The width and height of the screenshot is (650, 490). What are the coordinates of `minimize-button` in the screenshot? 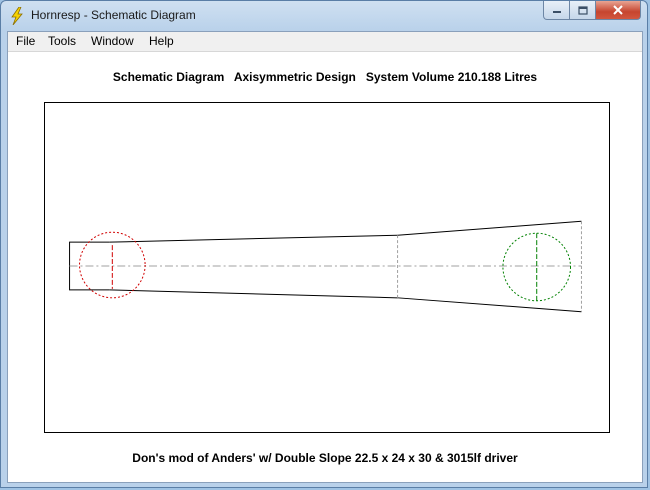 It's located at (556, 10).